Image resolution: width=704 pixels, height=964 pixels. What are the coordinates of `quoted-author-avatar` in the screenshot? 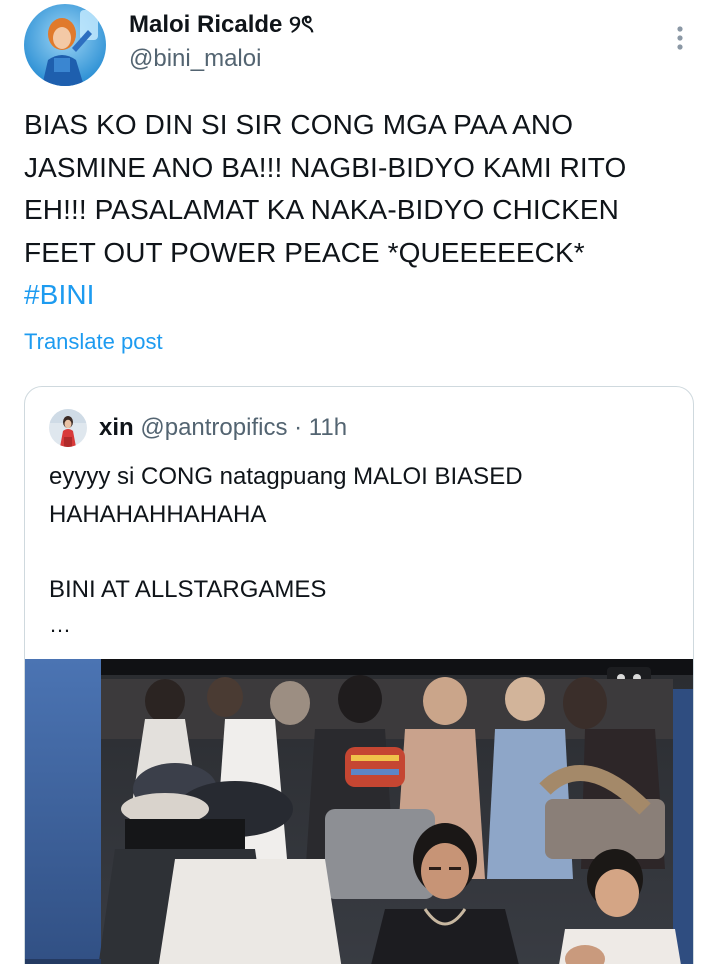 It's located at (68, 428).